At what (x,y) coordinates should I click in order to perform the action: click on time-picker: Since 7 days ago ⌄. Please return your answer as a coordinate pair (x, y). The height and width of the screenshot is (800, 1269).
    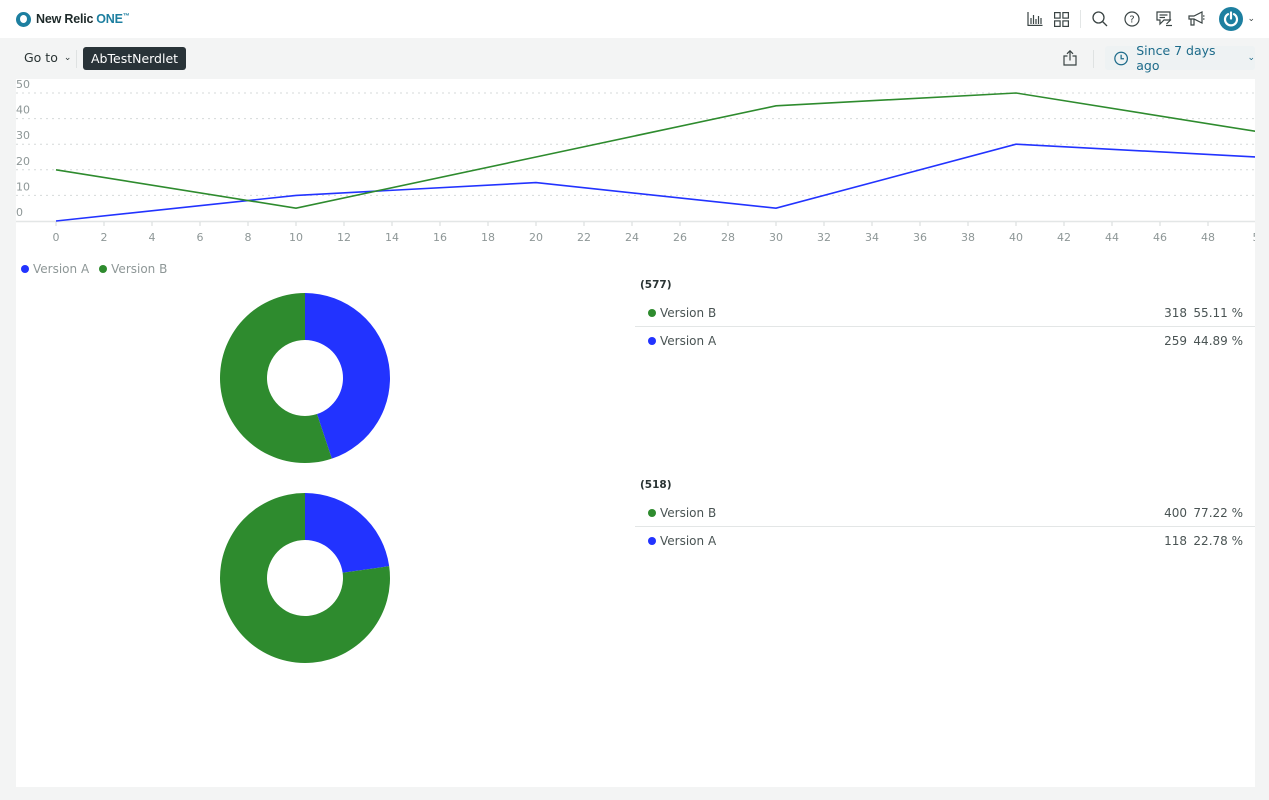
    Looking at the image, I should click on (1180, 58).